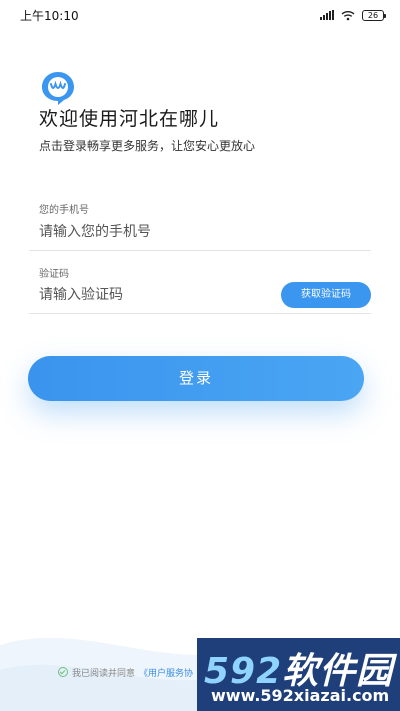 The height and width of the screenshot is (711, 400). I want to click on signal-icon, so click(327, 15).